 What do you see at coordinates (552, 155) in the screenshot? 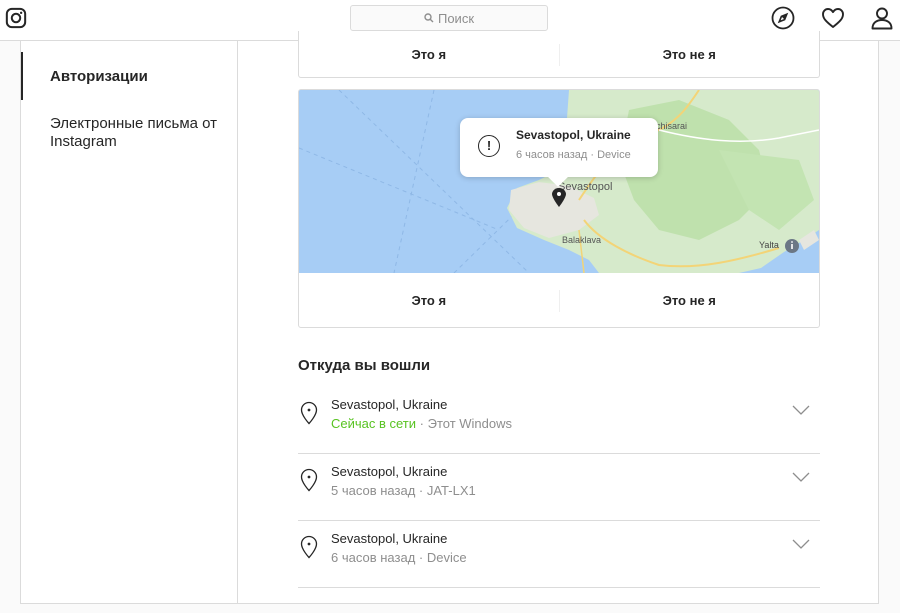
I see `popup-time: 6 часов назад` at bounding box center [552, 155].